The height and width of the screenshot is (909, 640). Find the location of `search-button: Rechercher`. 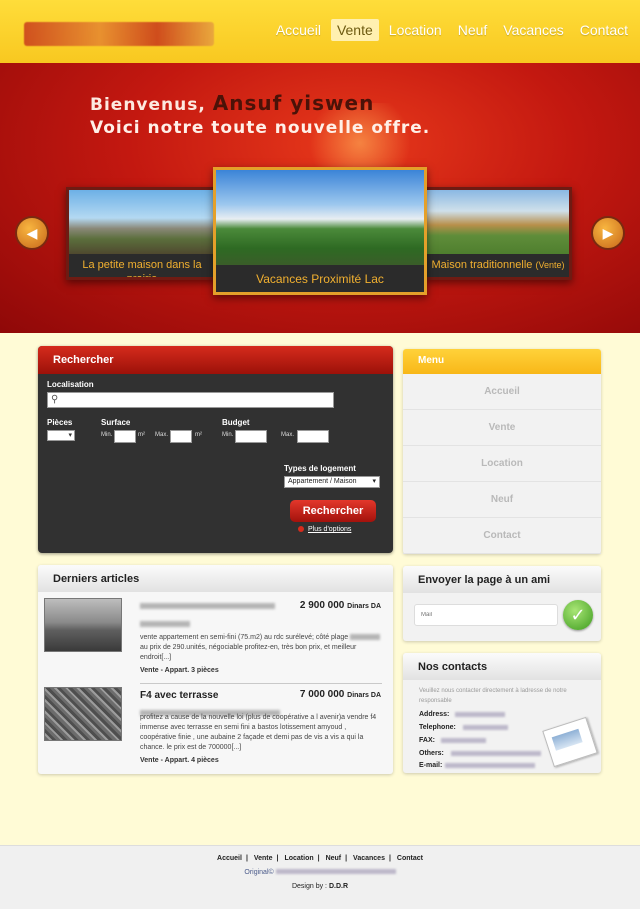

search-button: Rechercher is located at coordinates (333, 511).